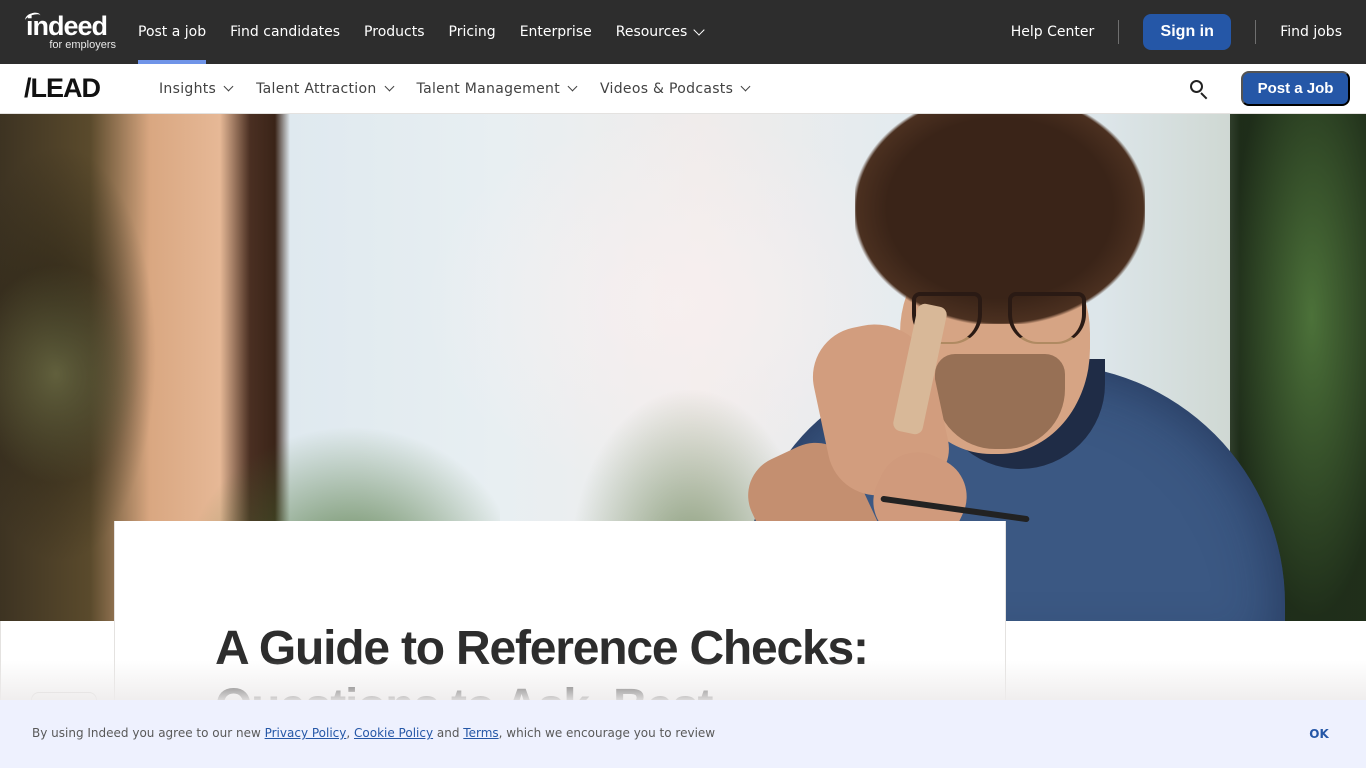 The image size is (1366, 768). Describe the element at coordinates (1187, 32) in the screenshot. I see `sign-in-button: Sign in` at that location.